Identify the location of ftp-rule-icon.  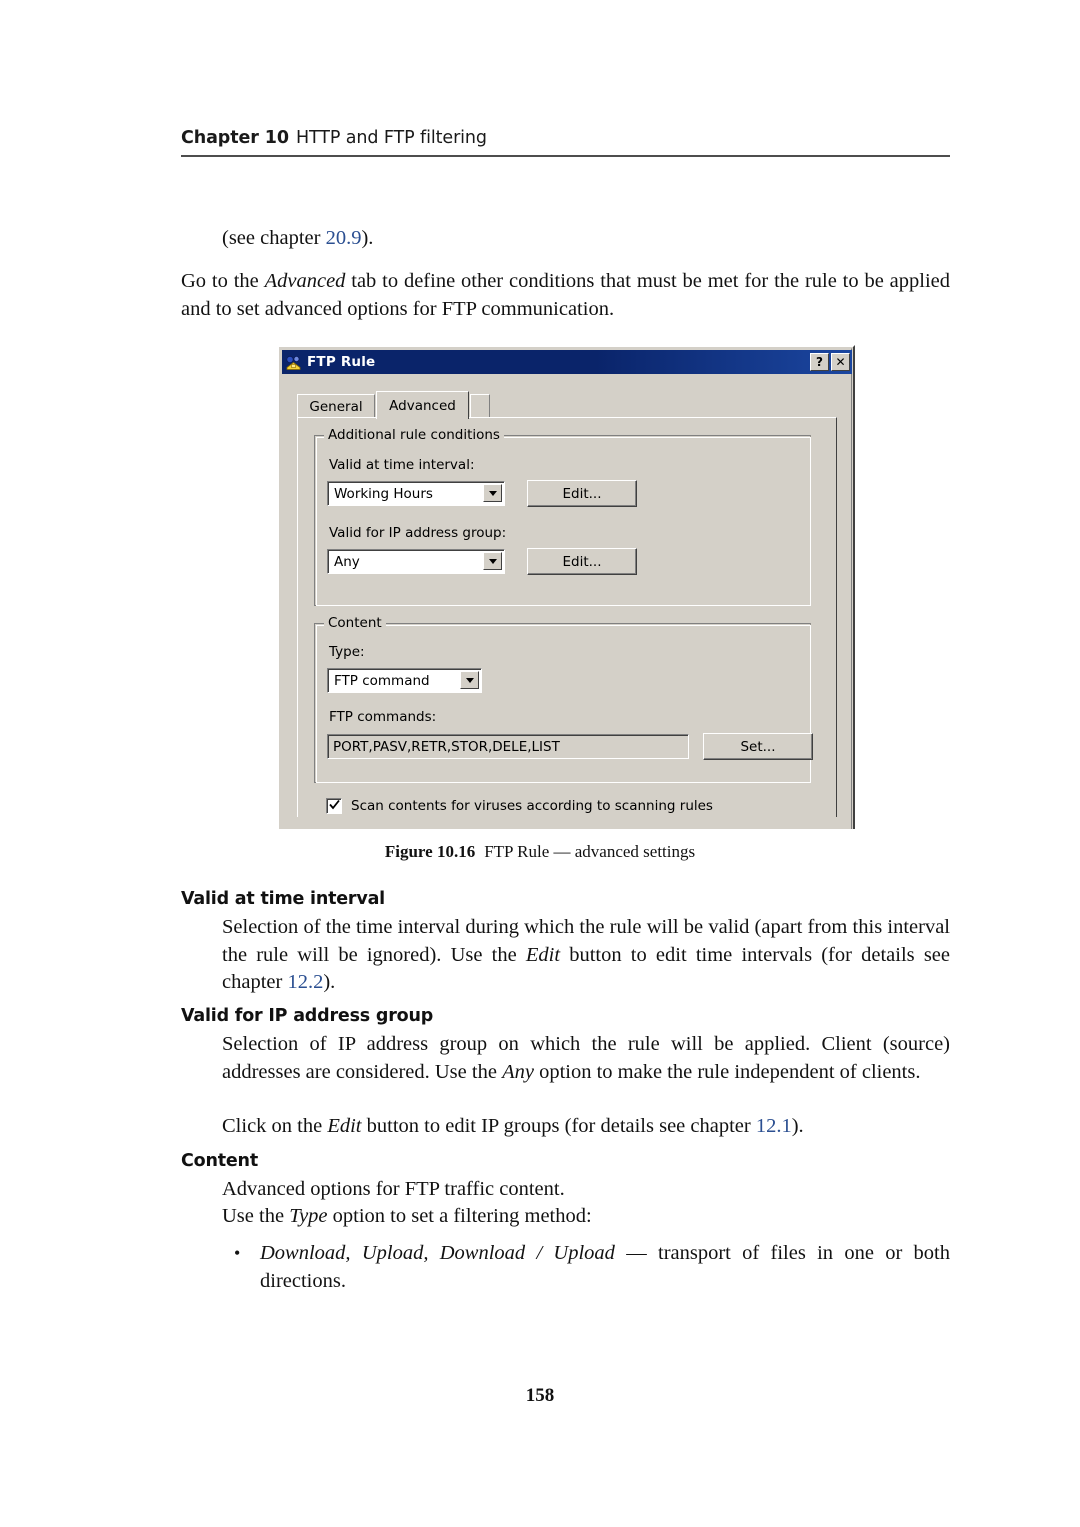
(293, 362).